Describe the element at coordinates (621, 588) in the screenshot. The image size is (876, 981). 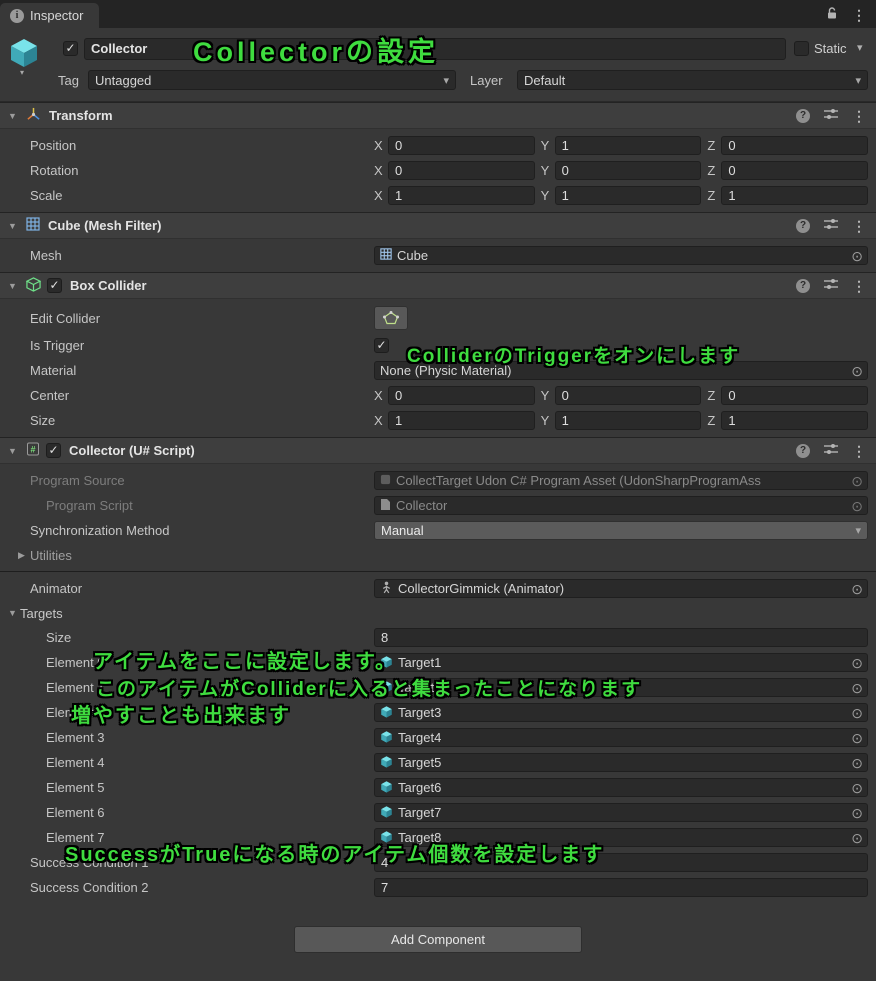
I see `animator-object-field: CollectorGimmick (Animator) ⊙` at that location.